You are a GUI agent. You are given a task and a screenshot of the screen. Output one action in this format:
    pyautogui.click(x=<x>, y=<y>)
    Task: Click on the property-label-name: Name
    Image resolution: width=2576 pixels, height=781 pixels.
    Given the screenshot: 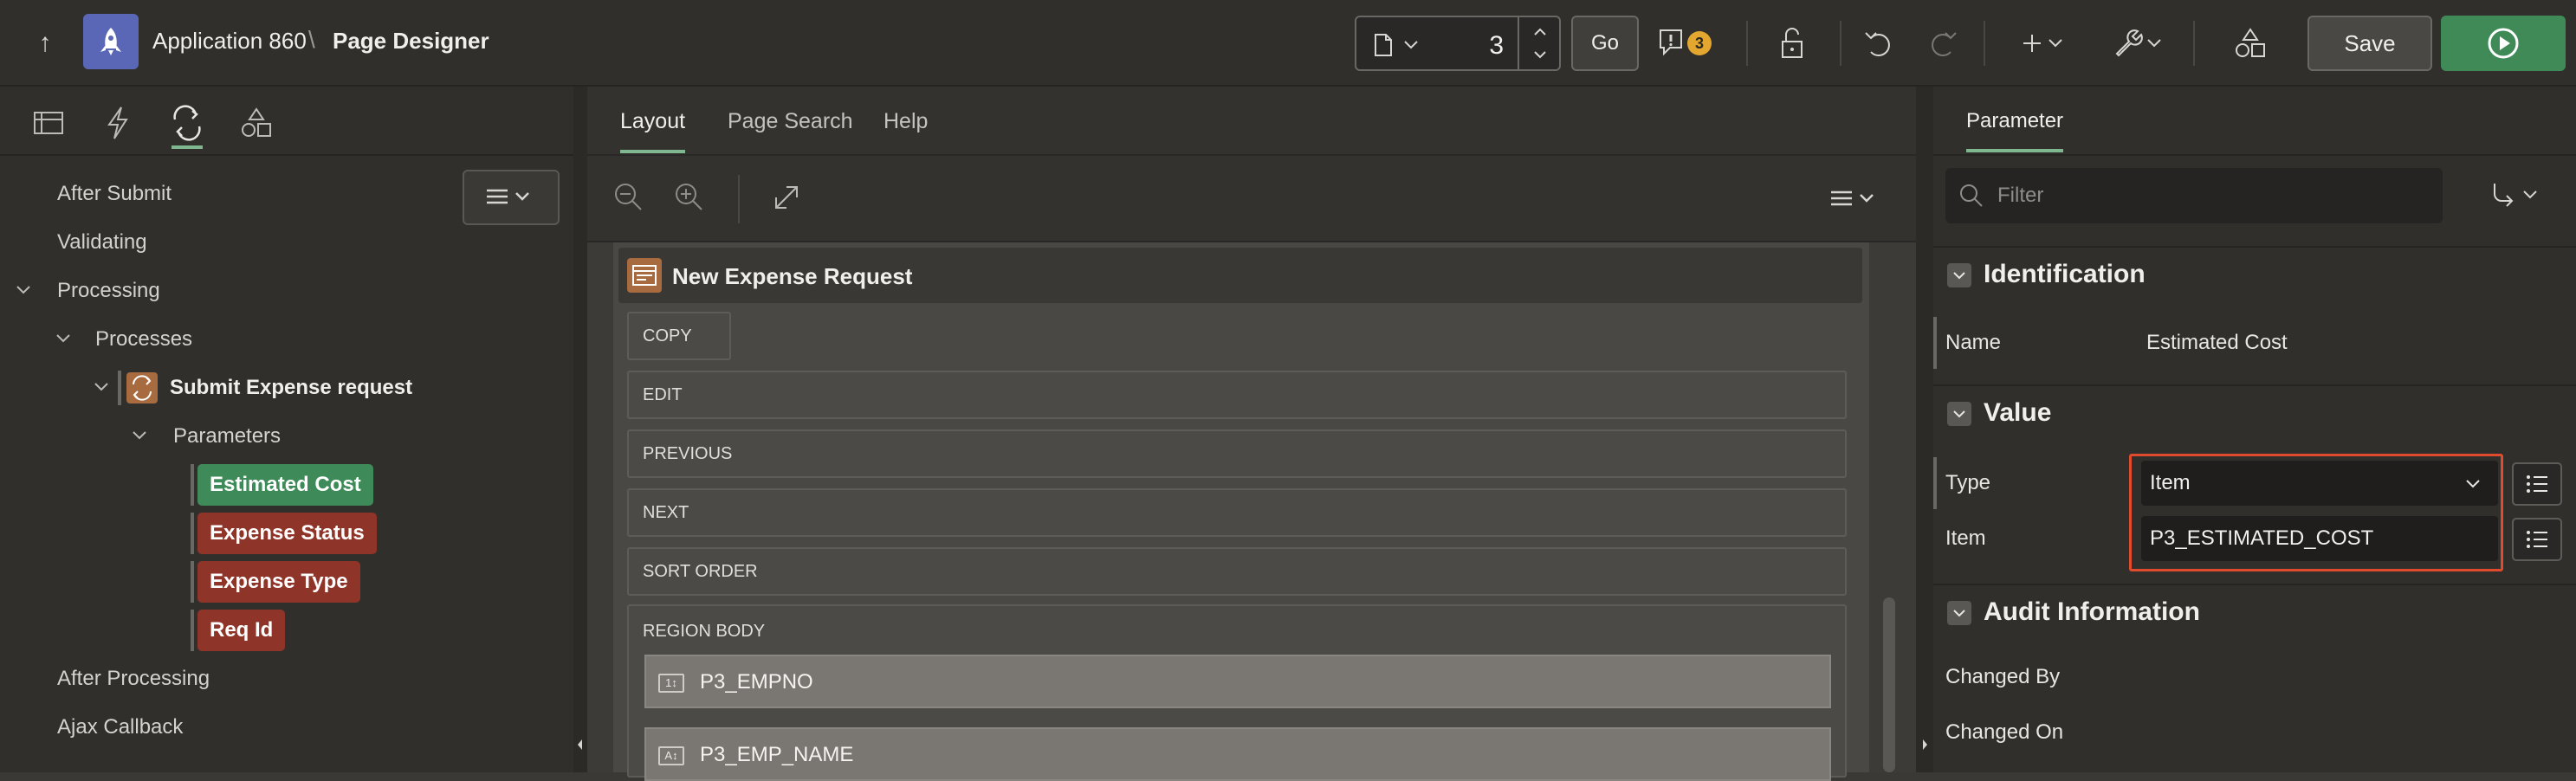 What is the action you would take?
    pyautogui.click(x=1973, y=342)
    